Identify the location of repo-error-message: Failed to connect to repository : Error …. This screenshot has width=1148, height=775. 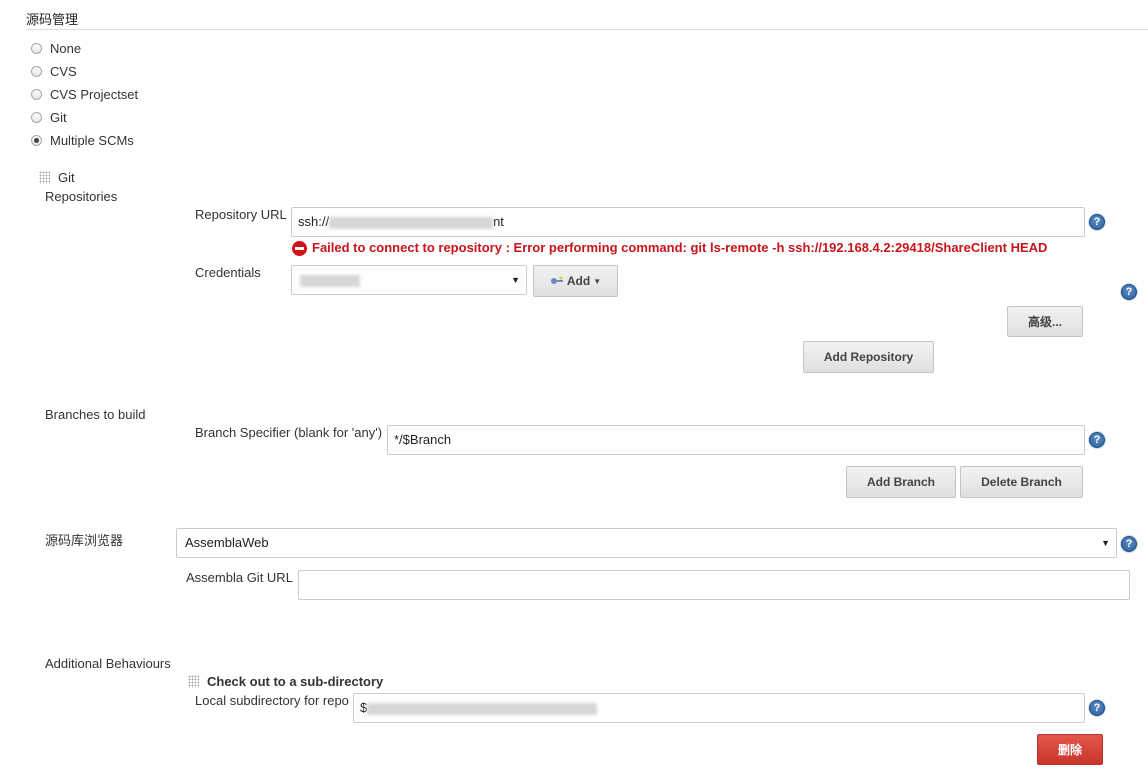
(680, 247).